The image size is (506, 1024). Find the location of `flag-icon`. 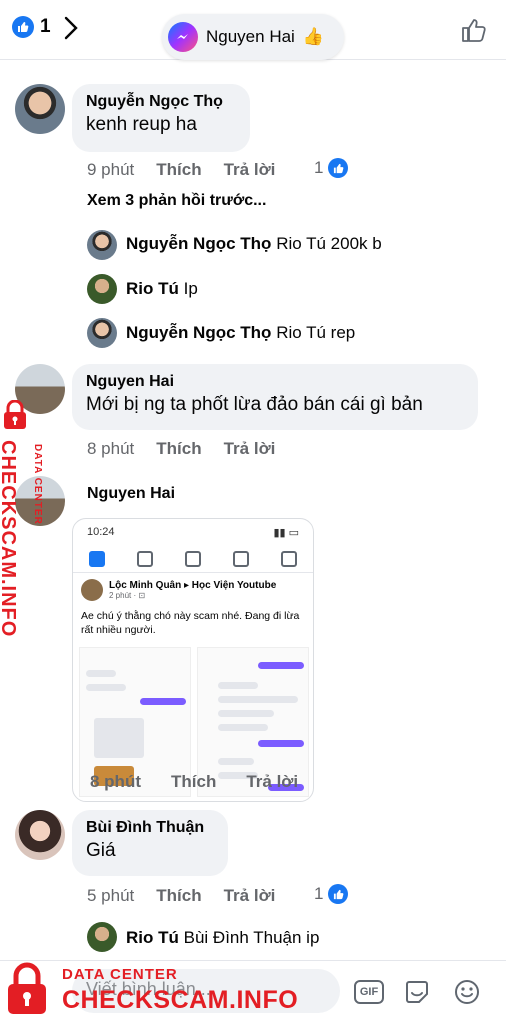

flag-icon is located at coordinates (193, 558).